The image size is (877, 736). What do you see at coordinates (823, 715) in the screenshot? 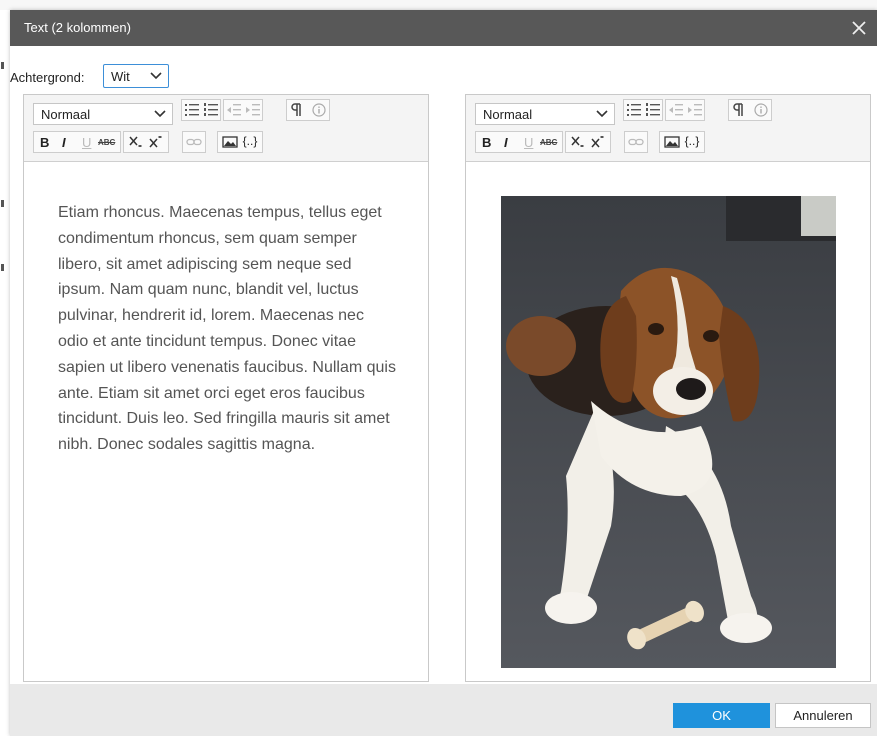
I see `cancel-button: Annuleren` at bounding box center [823, 715].